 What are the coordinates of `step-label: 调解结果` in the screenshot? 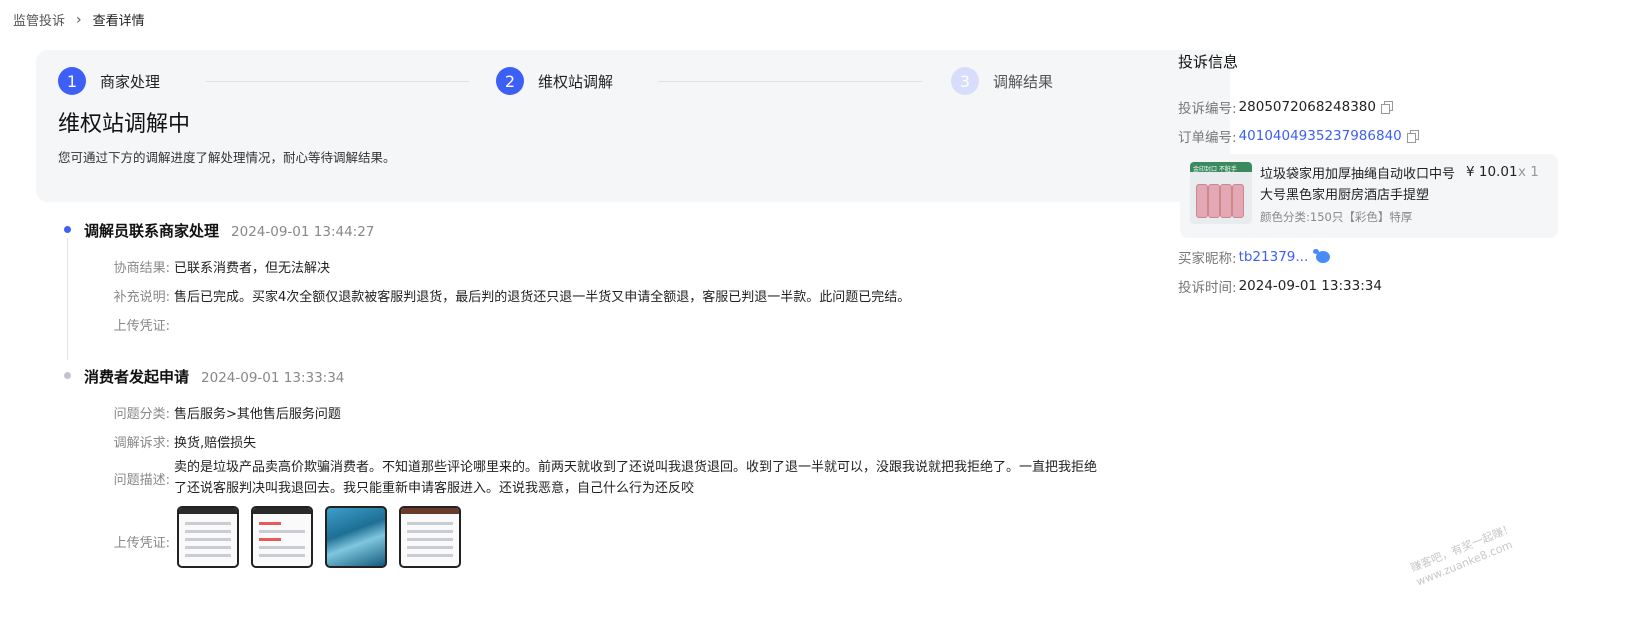 It's located at (1023, 81).